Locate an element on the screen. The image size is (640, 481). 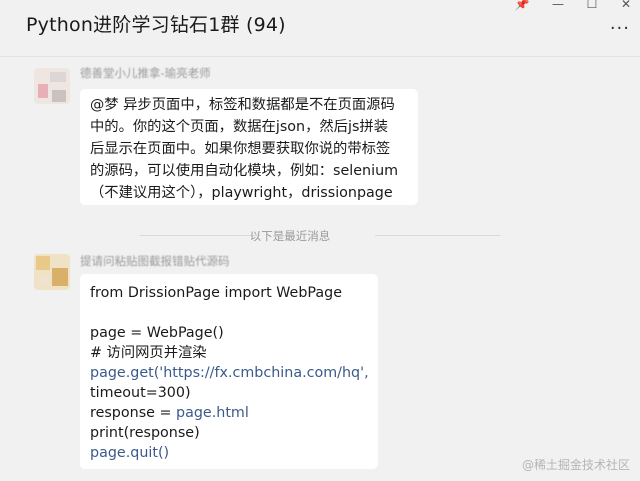
pin-icon: 📌 is located at coordinates (522, 5).